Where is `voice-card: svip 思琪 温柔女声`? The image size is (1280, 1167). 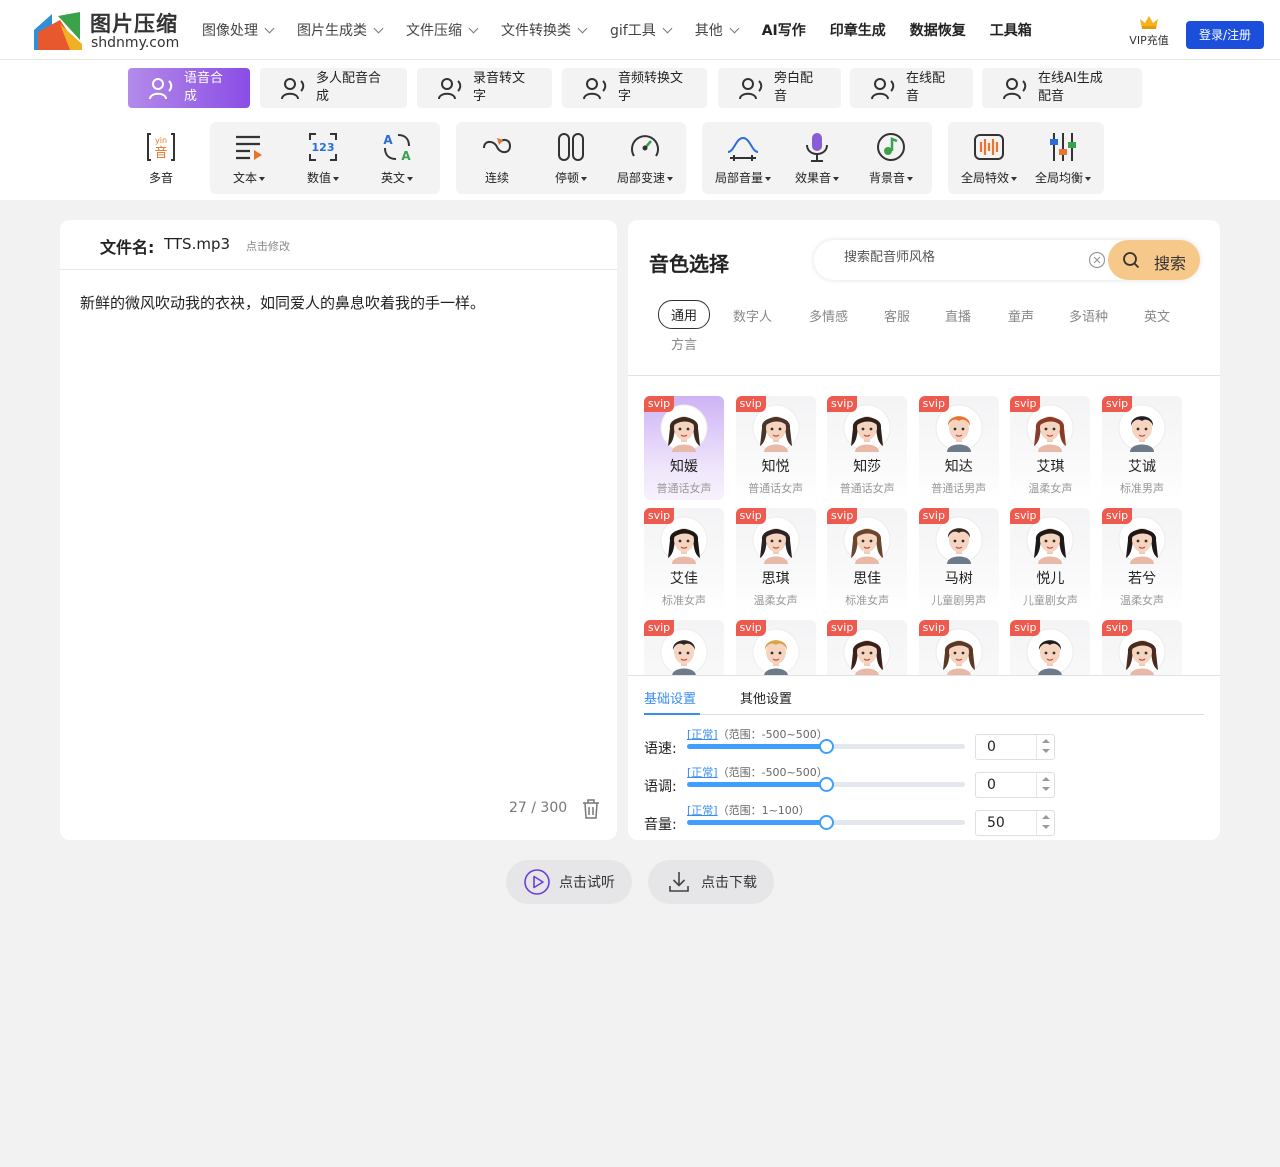 voice-card: svip 思琪 温柔女声 is located at coordinates (775, 560).